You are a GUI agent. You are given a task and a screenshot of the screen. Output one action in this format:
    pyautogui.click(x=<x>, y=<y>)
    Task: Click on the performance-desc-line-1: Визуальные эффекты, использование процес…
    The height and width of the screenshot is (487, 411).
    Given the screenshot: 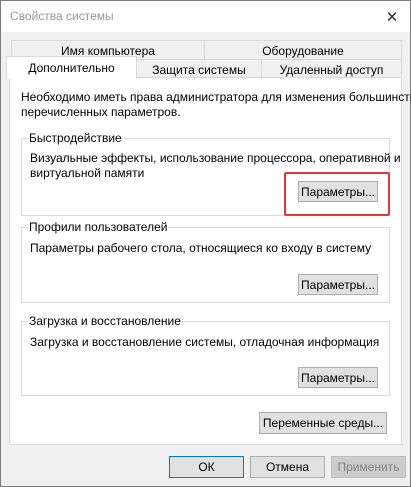 What is the action you would take?
    pyautogui.click(x=215, y=158)
    